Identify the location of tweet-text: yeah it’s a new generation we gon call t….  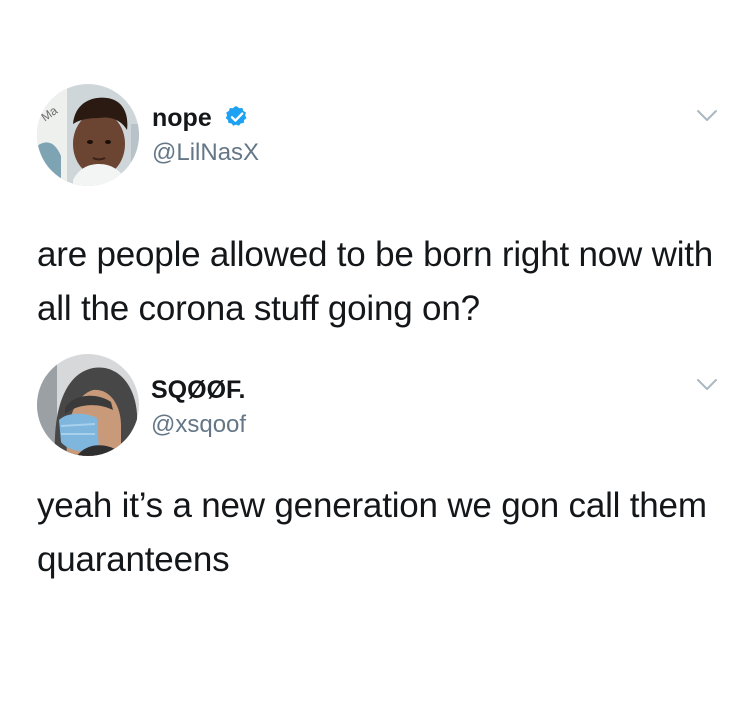
(372, 532).